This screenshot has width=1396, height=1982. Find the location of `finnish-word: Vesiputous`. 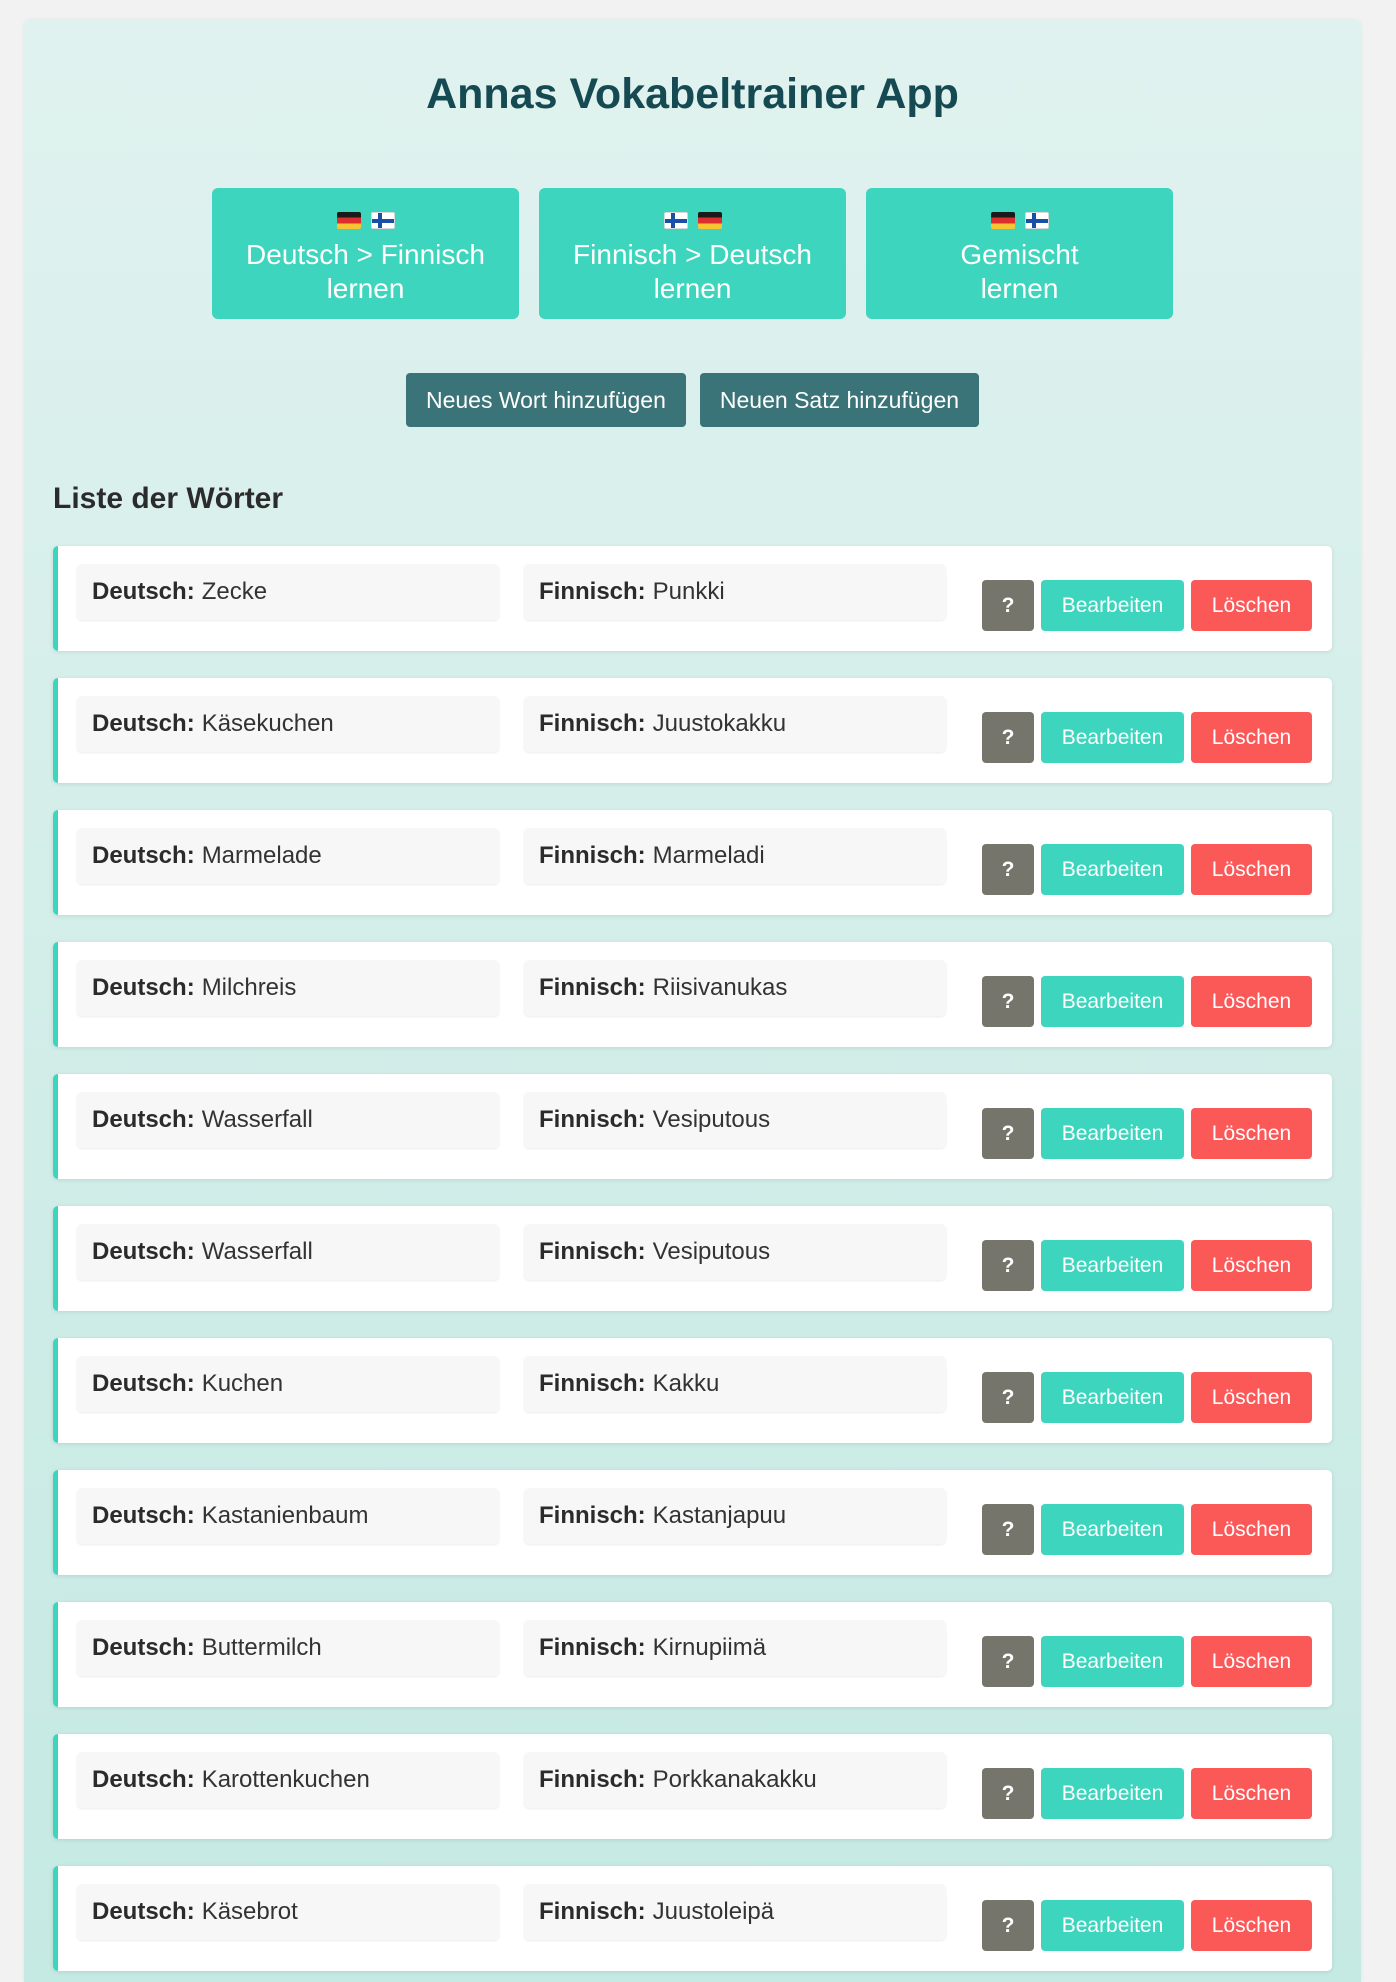

finnish-word: Vesiputous is located at coordinates (711, 1119).